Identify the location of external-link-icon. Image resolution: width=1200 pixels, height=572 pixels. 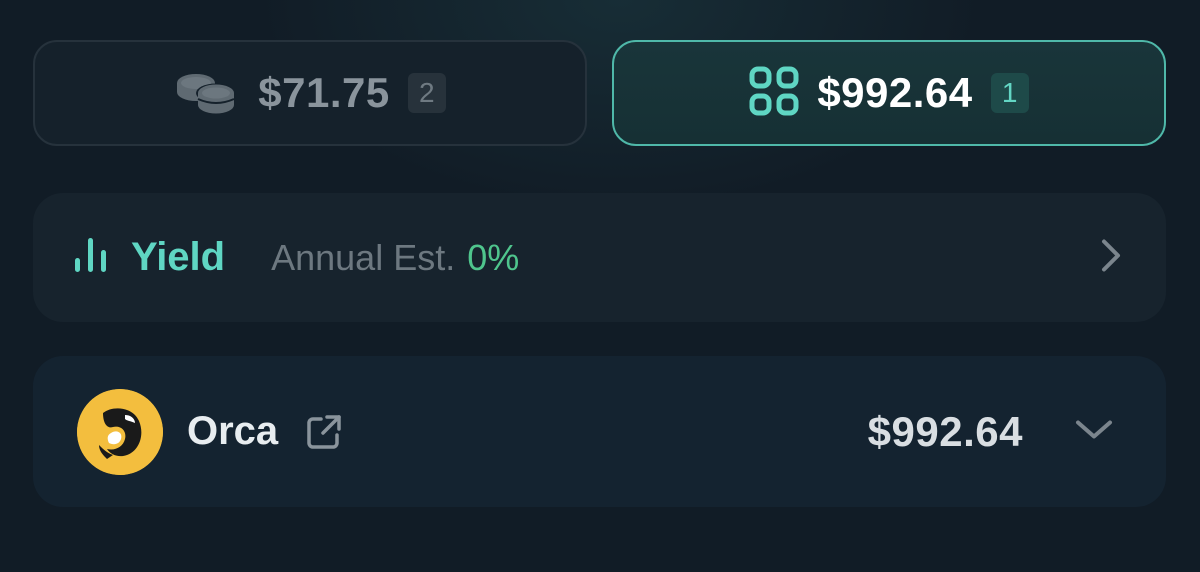
(324, 432).